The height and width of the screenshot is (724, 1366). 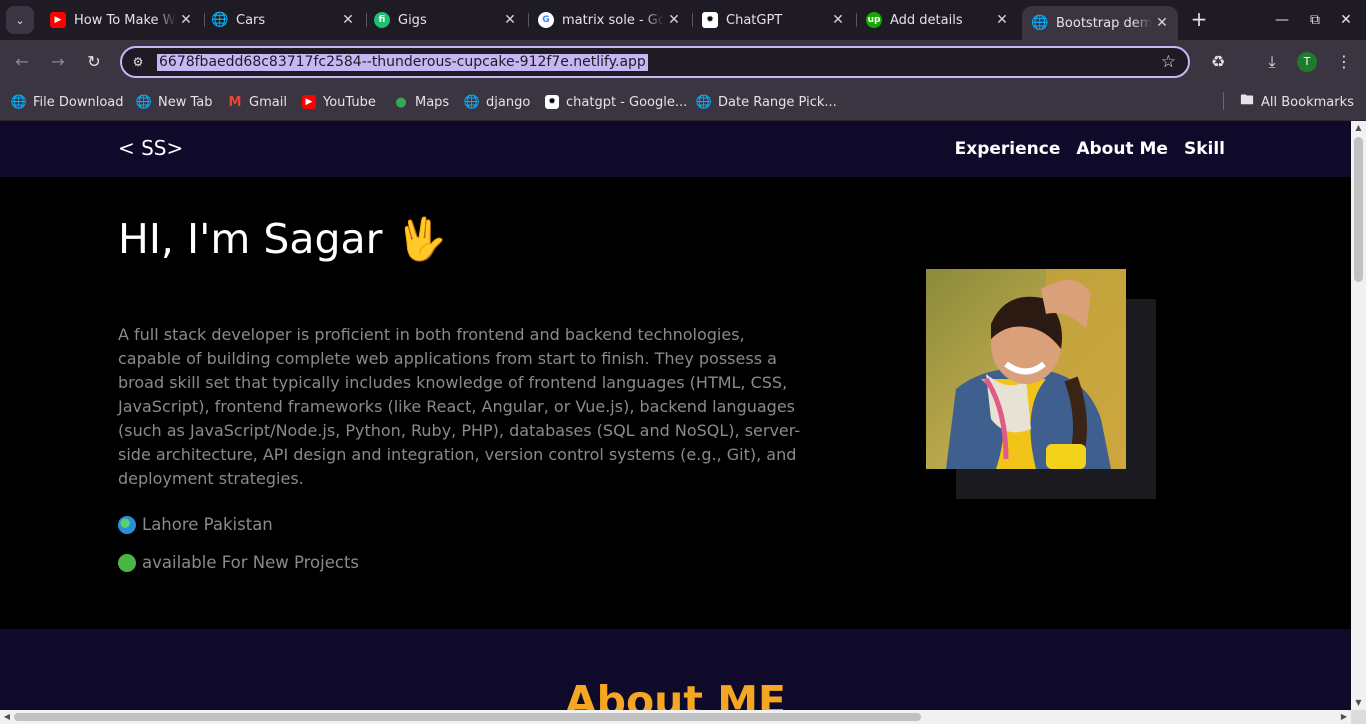 I want to click on arrow-left-icon: ←, so click(x=22, y=61).